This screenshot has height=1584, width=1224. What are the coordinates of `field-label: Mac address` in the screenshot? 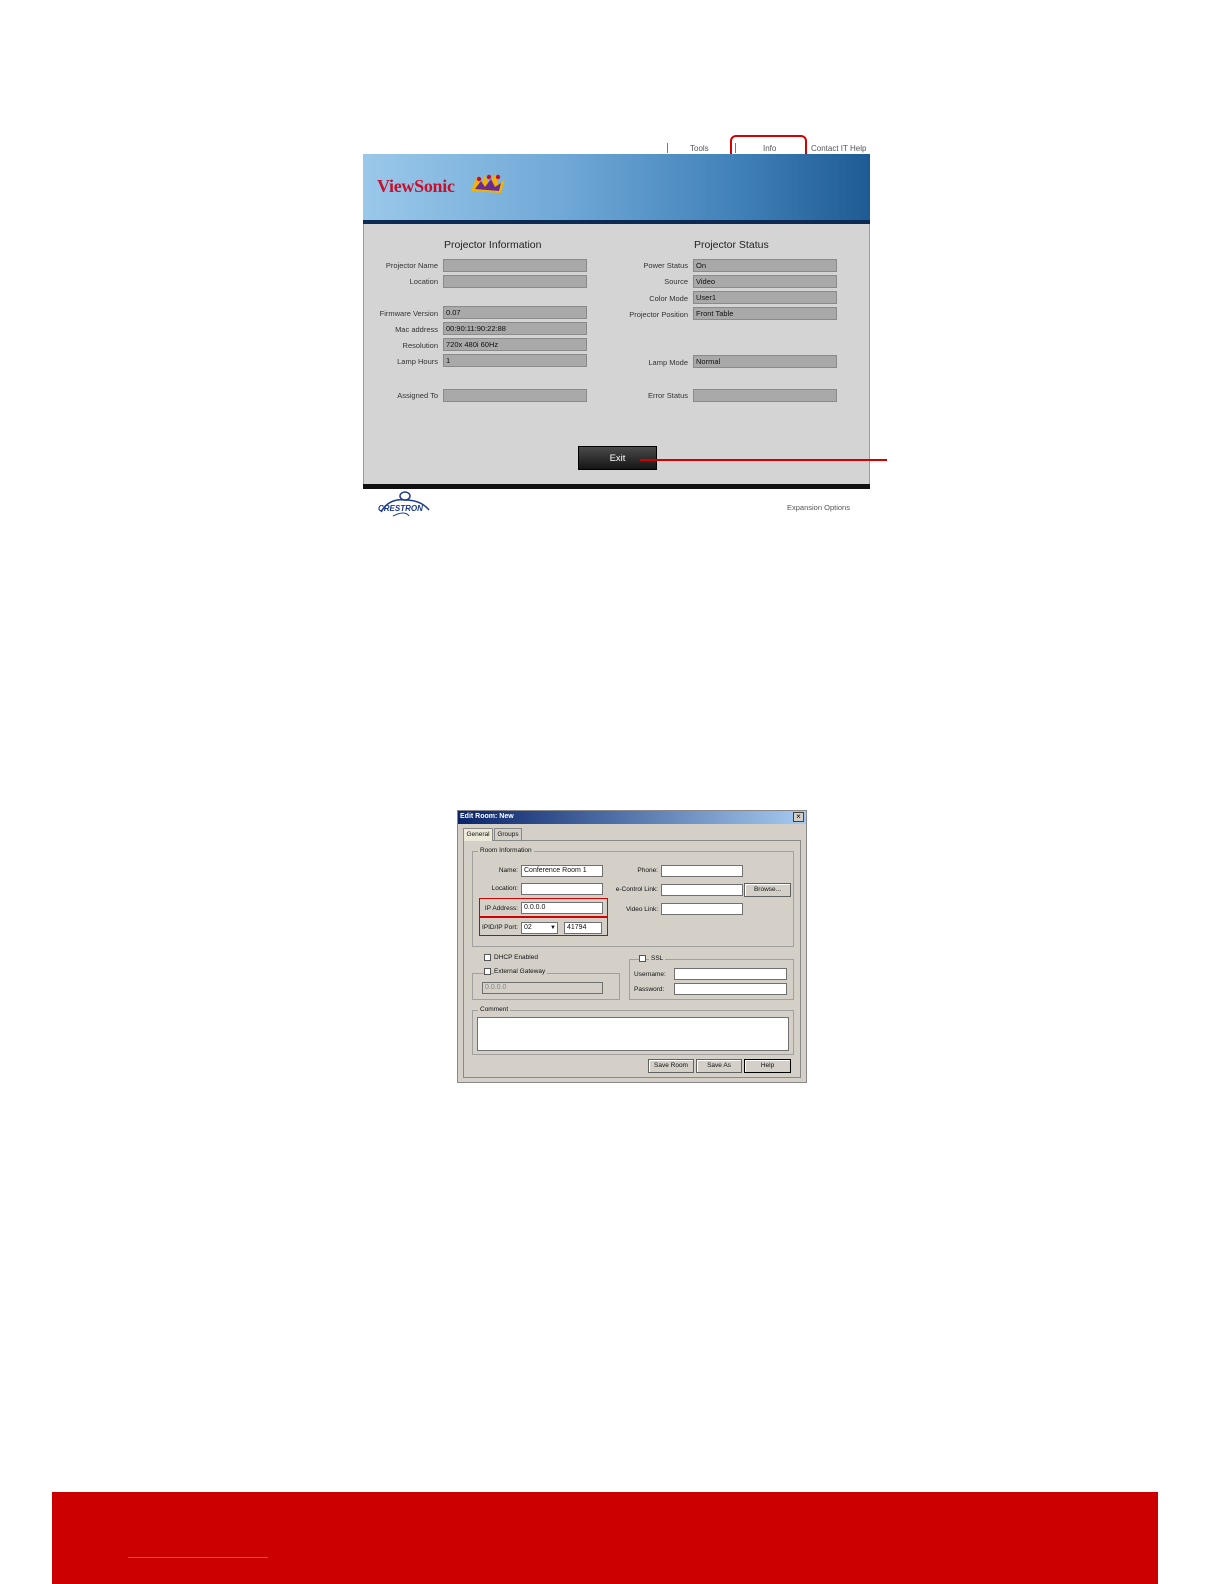 It's located at (416, 329).